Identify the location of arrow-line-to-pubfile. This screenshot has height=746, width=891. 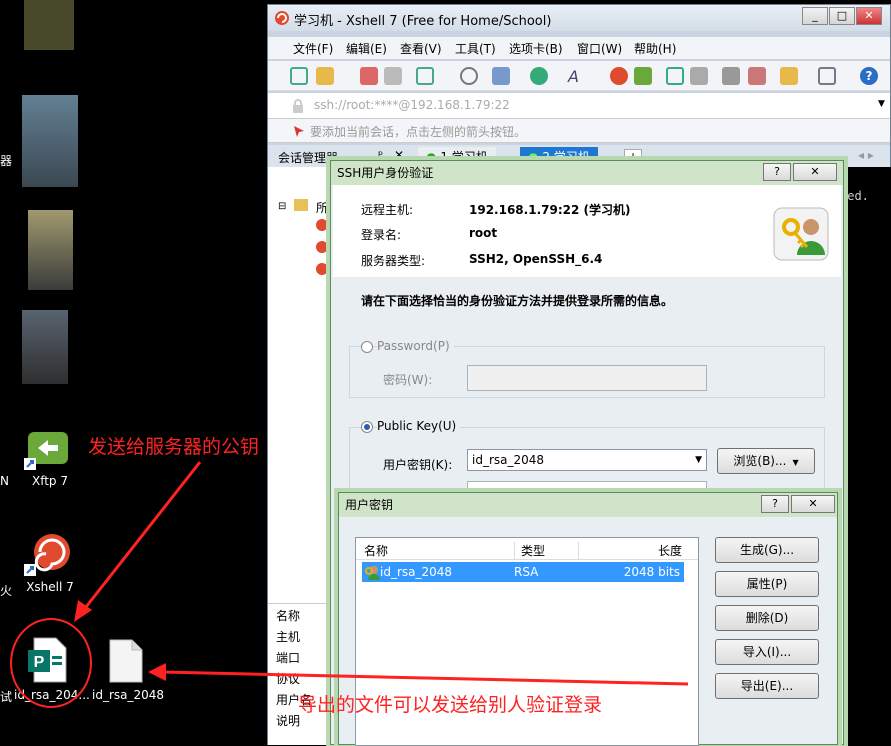
(141, 537).